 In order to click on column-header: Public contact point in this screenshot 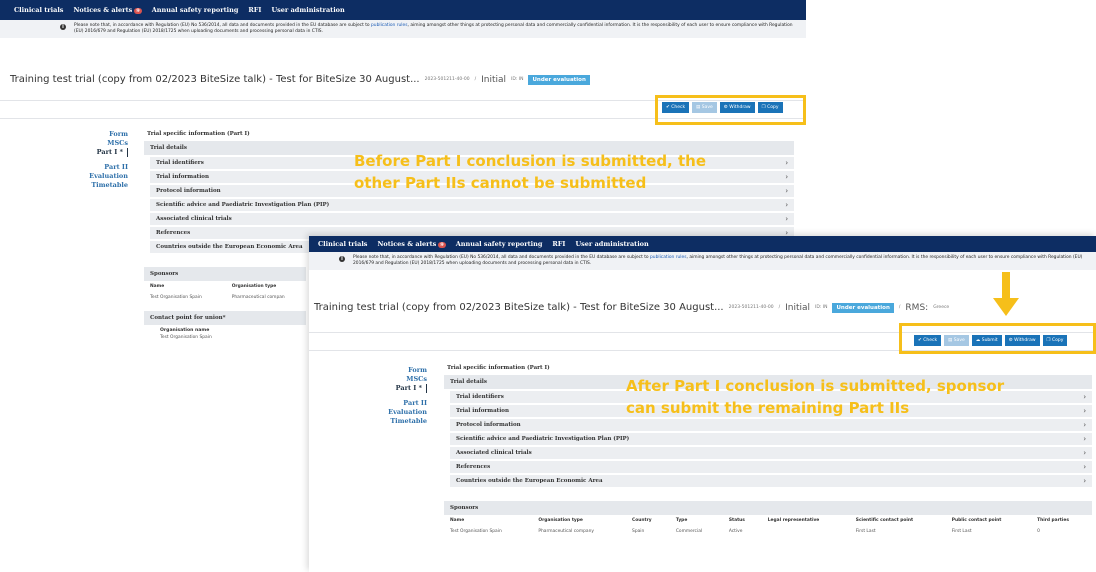, I will do `click(976, 520)`.